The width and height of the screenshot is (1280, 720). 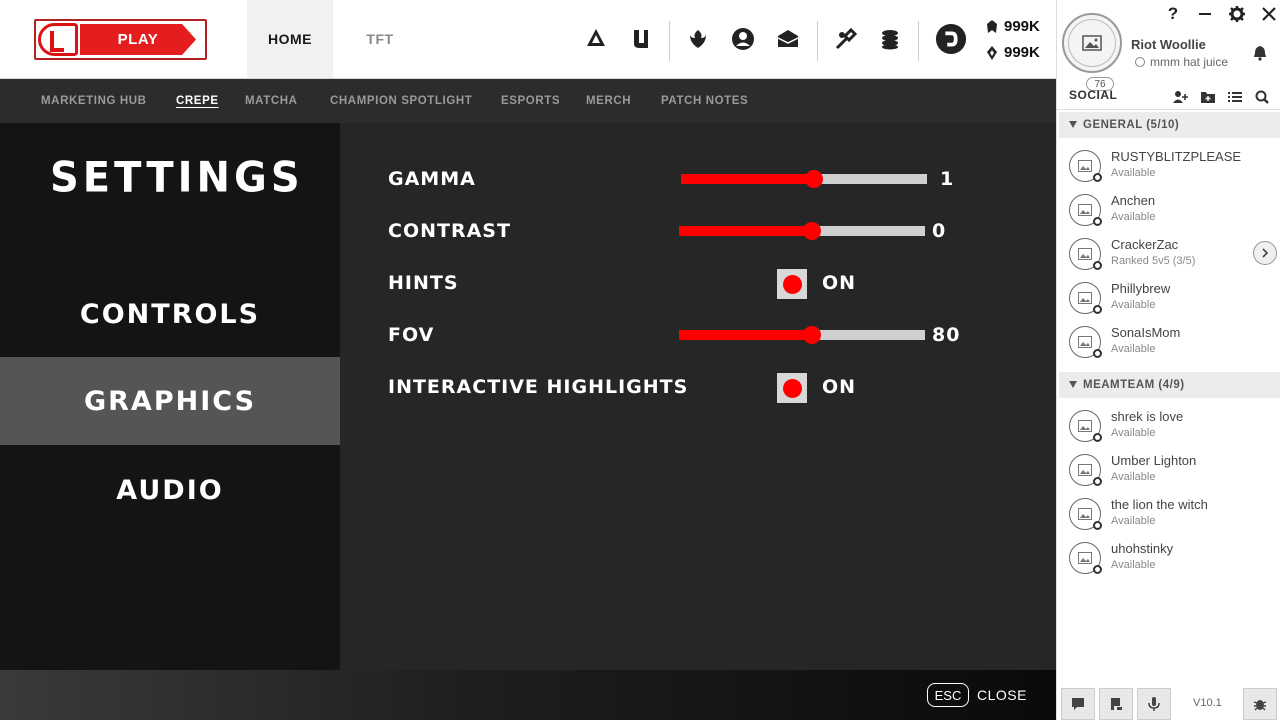 I want to click on fov-slider, so click(x=802, y=335).